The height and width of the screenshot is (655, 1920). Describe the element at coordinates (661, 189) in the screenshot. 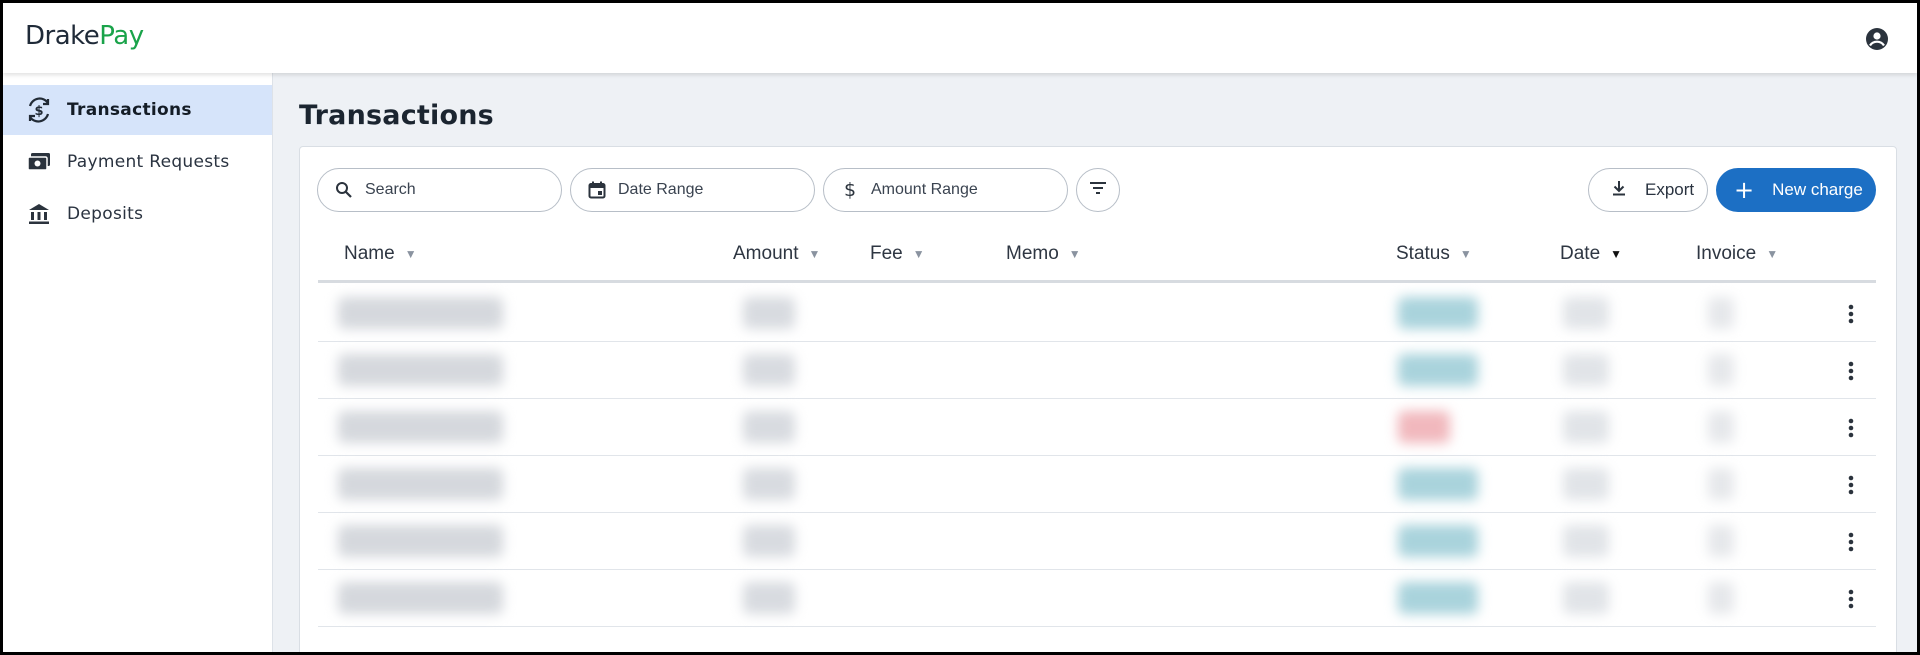

I see `date-range-label: Date Range` at that location.